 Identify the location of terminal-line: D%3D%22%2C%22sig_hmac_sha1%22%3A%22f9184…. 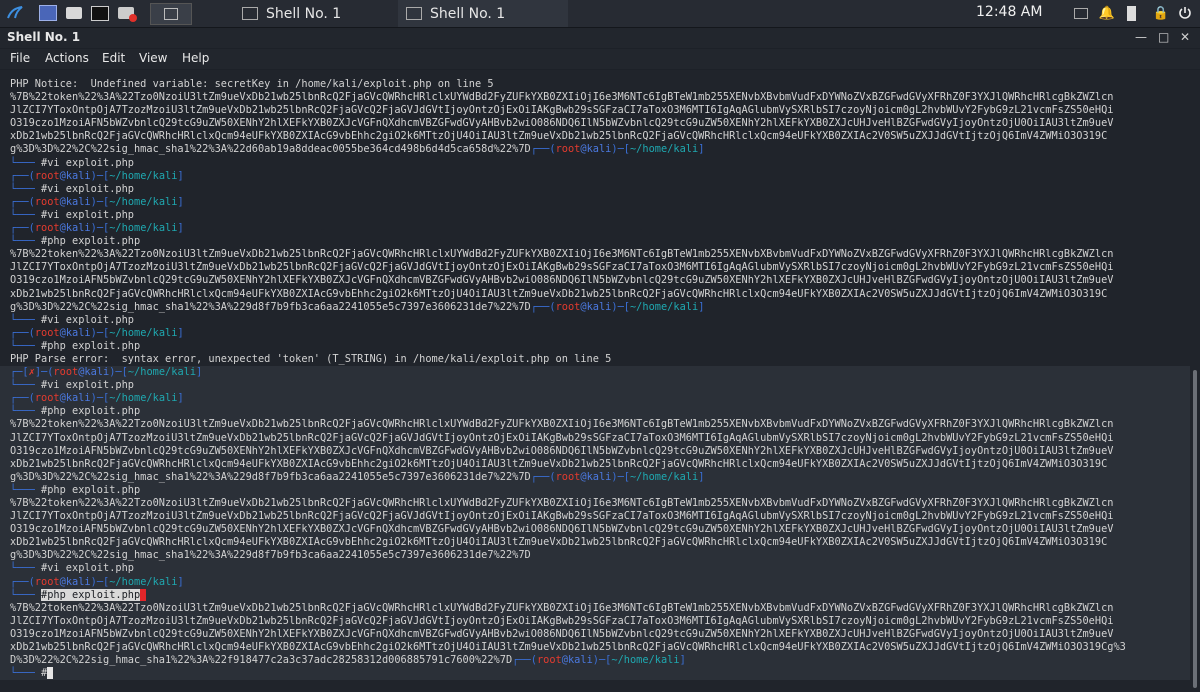
(595, 661).